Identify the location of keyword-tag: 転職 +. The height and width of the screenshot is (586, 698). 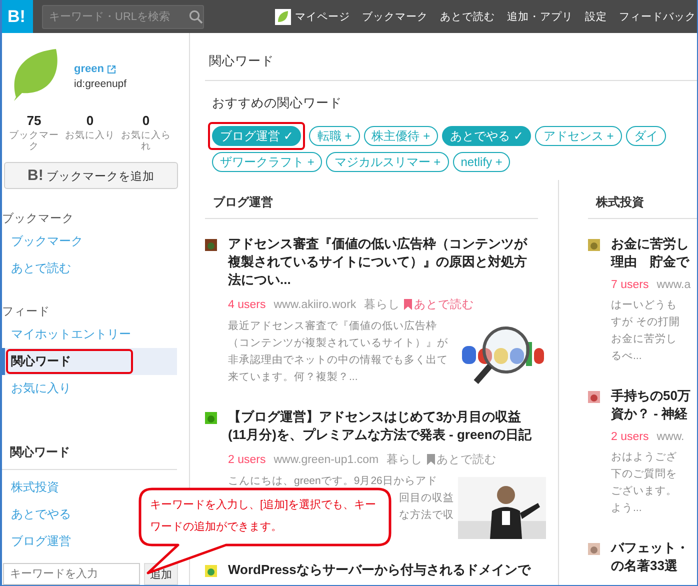
(334, 136).